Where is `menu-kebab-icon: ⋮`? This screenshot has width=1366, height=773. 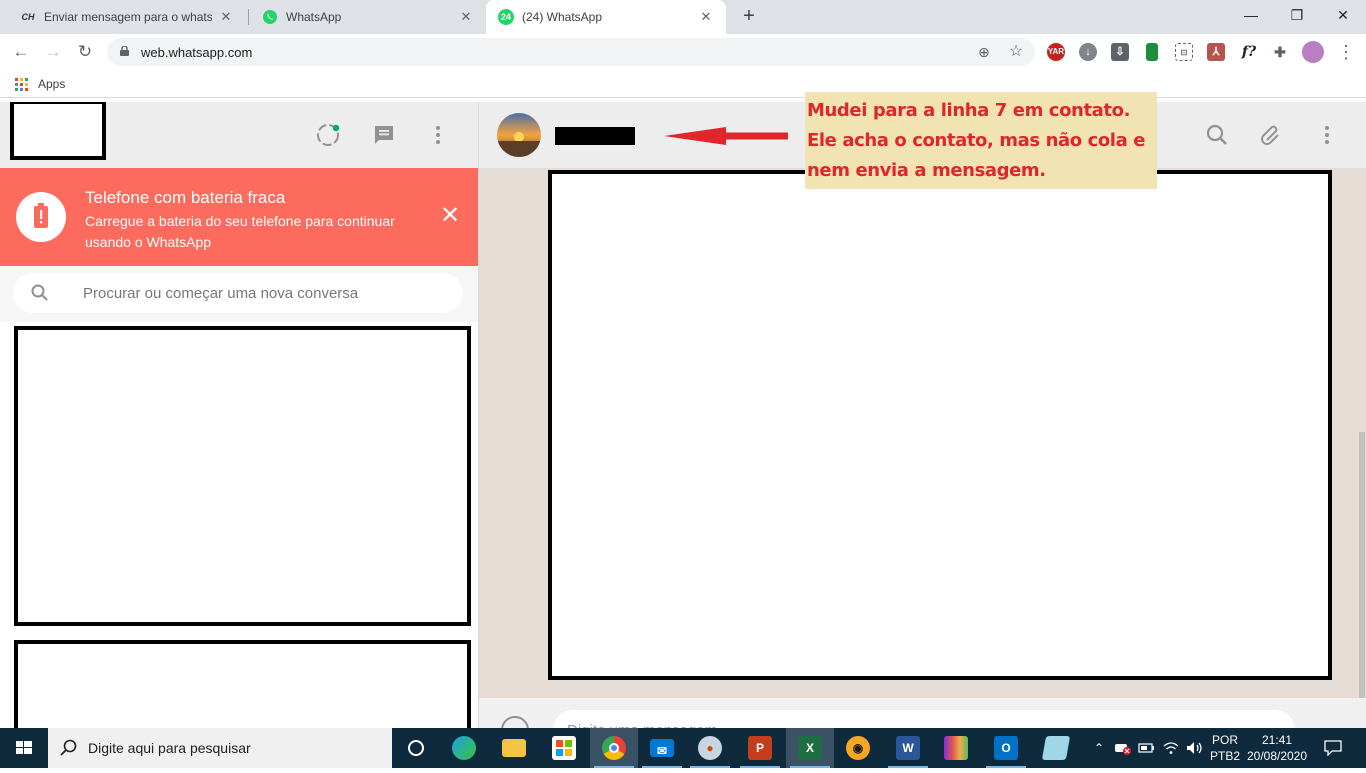
menu-kebab-icon: ⋮ is located at coordinates (1346, 52).